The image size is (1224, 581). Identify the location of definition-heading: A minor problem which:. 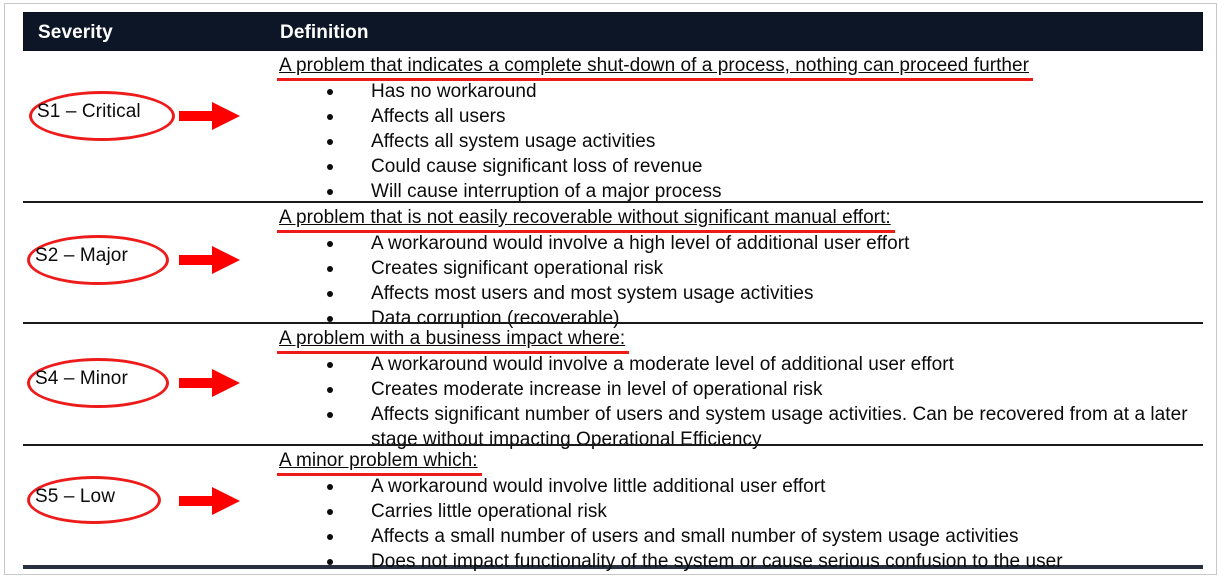
(379, 463).